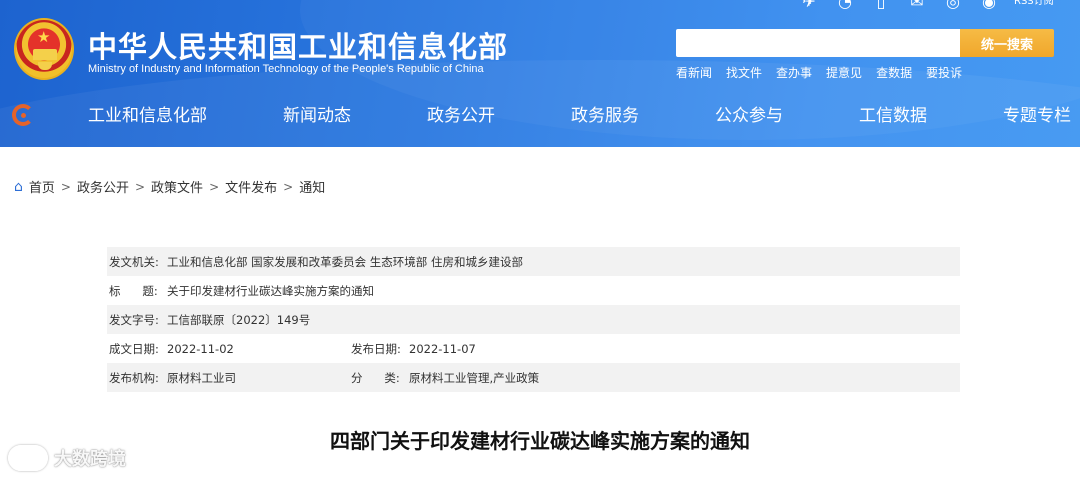 The height and width of the screenshot is (481, 1080). What do you see at coordinates (312, 186) in the screenshot?
I see `breadcrumb-notice: 通知` at bounding box center [312, 186].